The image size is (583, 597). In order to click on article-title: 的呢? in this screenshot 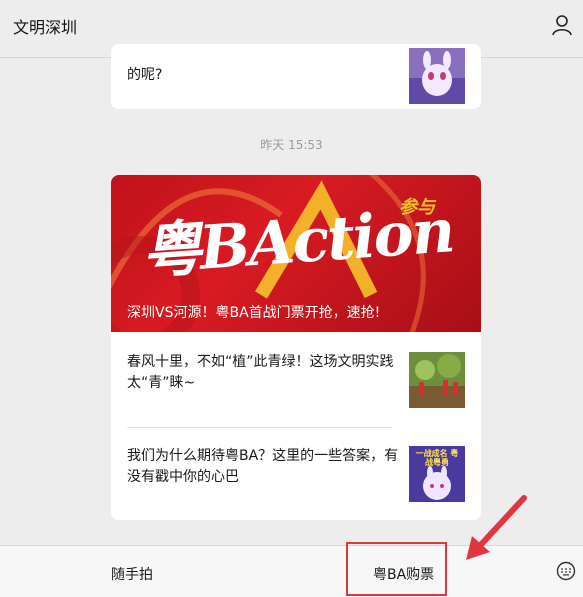, I will do `click(145, 75)`.